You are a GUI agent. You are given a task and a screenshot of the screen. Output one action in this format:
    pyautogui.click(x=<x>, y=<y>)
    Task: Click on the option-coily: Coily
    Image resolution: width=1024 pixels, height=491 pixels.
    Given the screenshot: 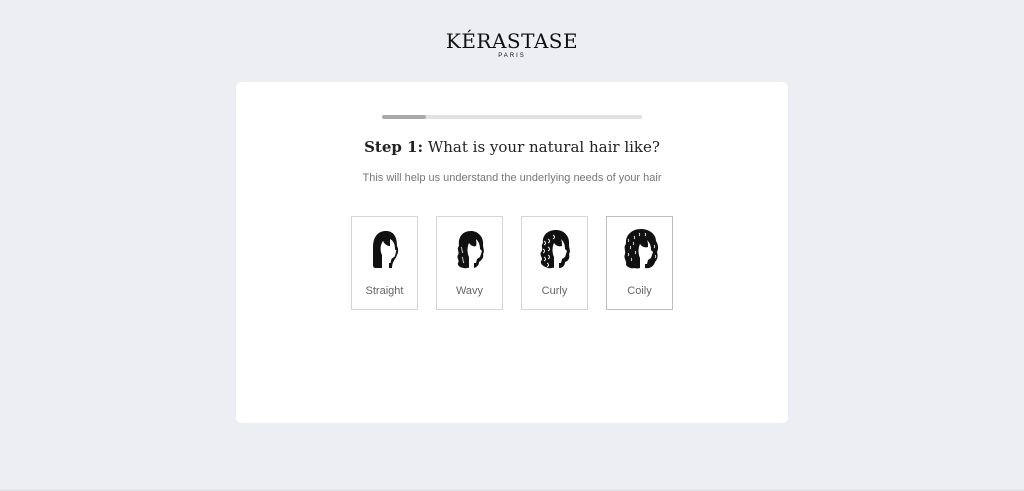 What is the action you would take?
    pyautogui.click(x=639, y=263)
    